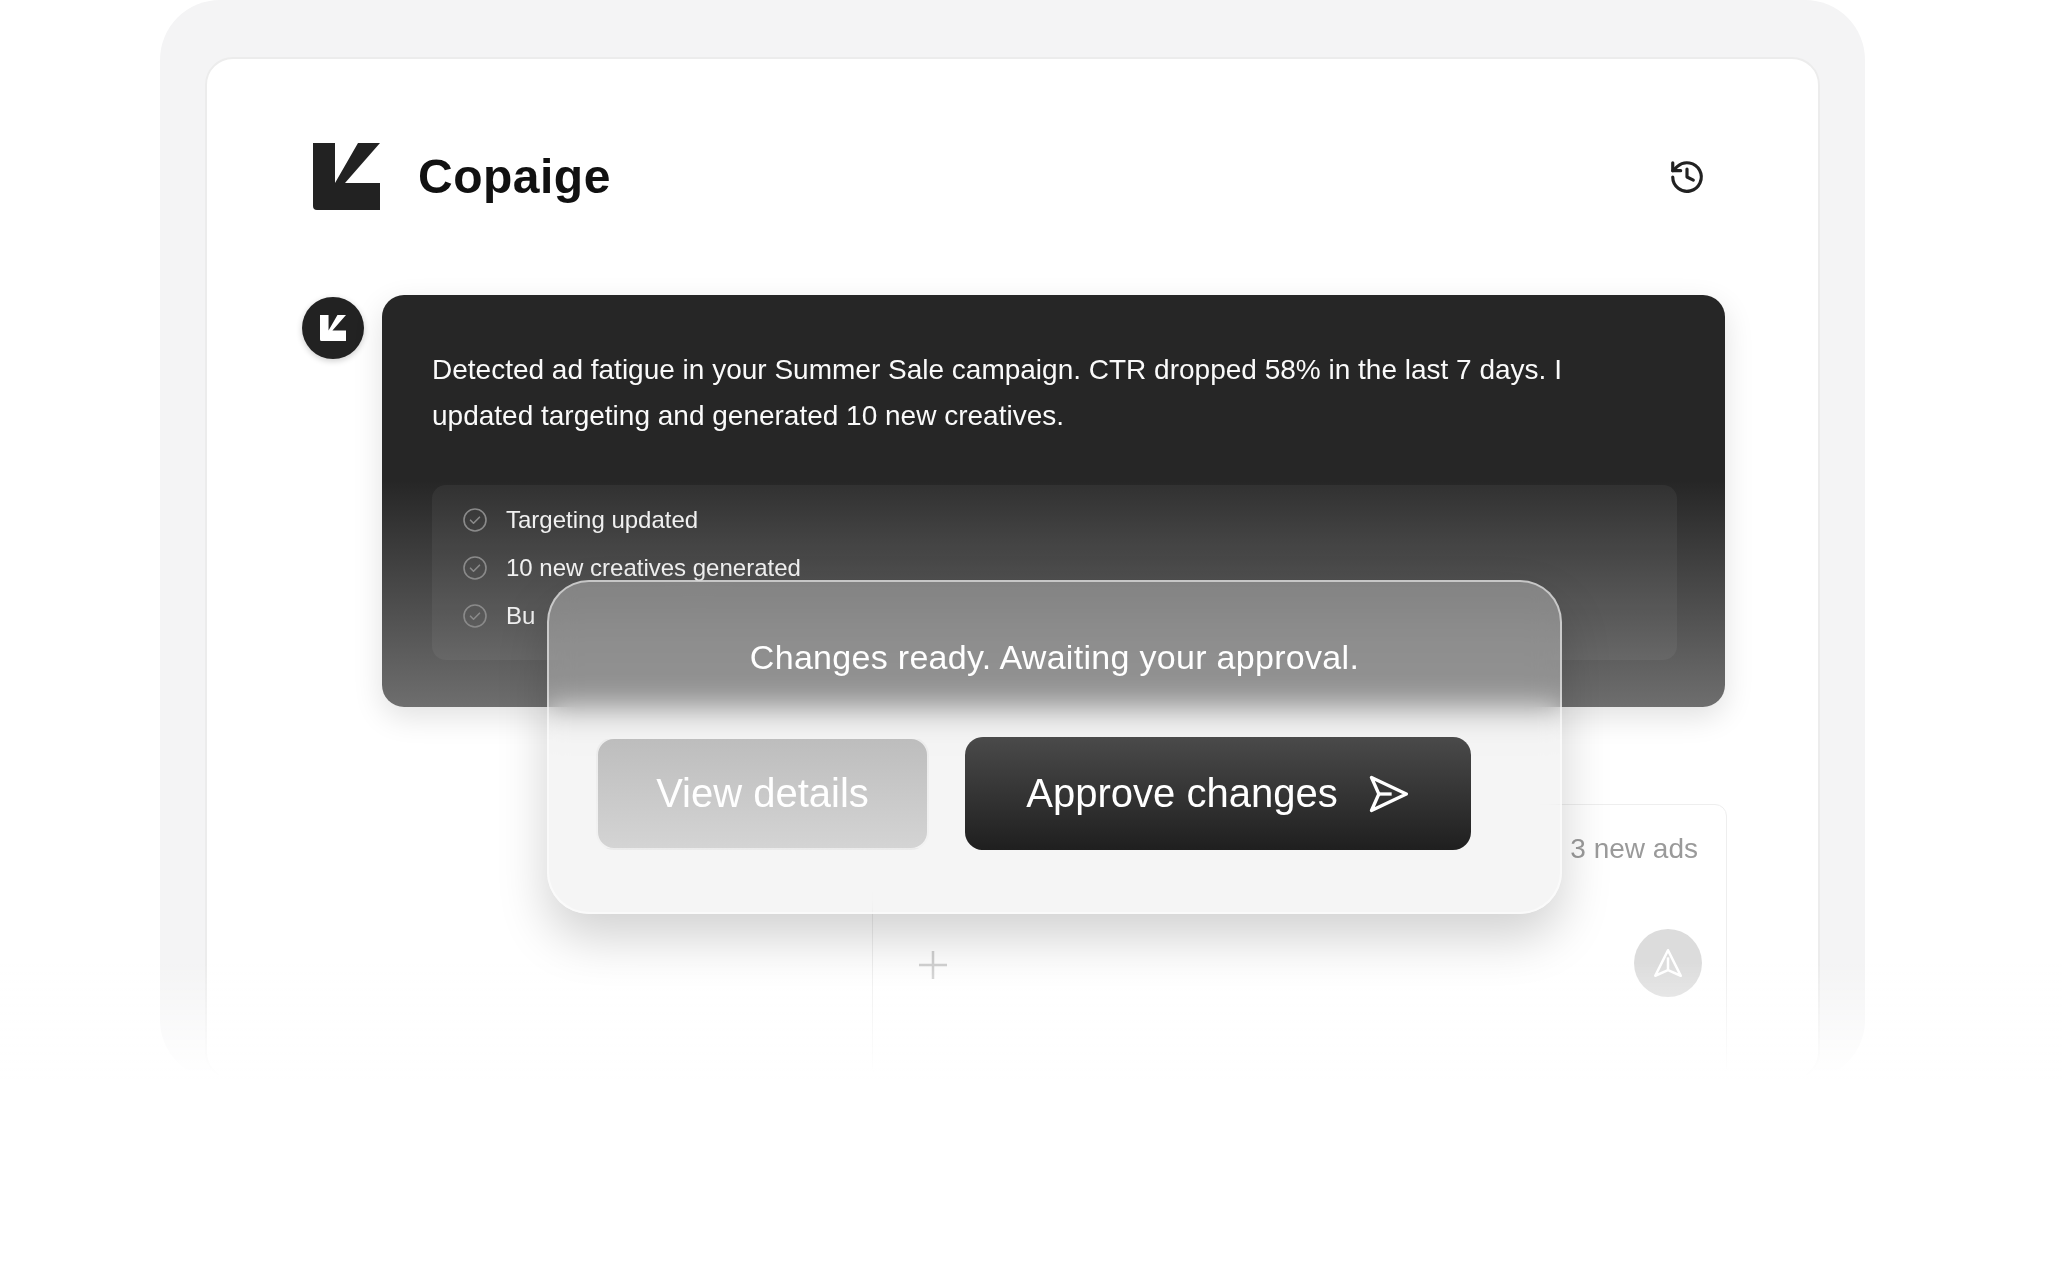 The image size is (2062, 1280). I want to click on app-name: Copaige, so click(514, 176).